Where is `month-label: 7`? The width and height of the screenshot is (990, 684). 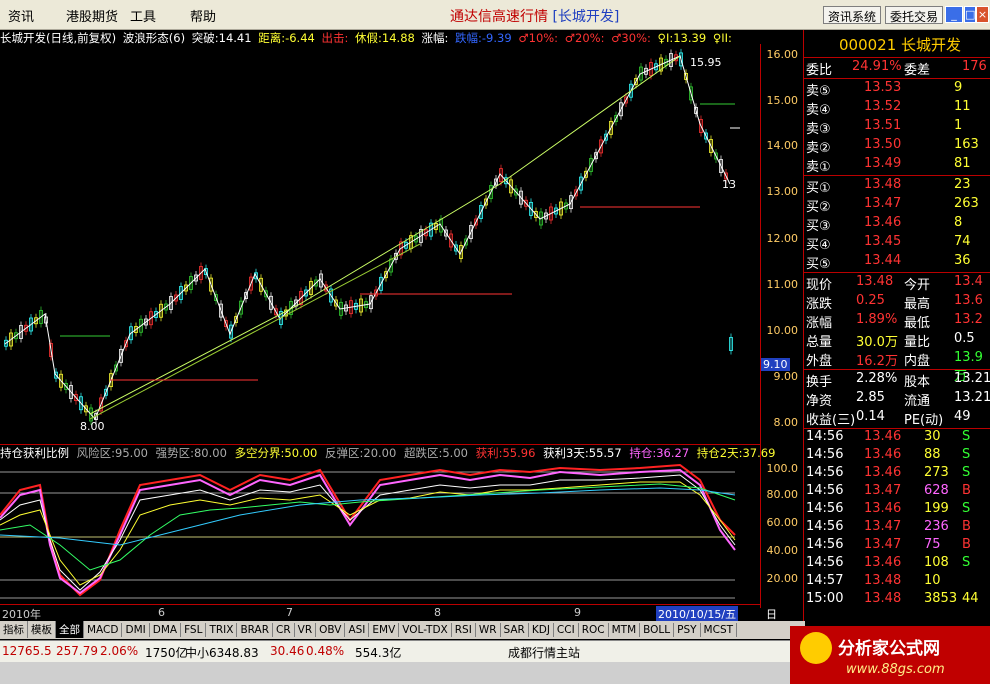
month-label: 7 is located at coordinates (289, 612).